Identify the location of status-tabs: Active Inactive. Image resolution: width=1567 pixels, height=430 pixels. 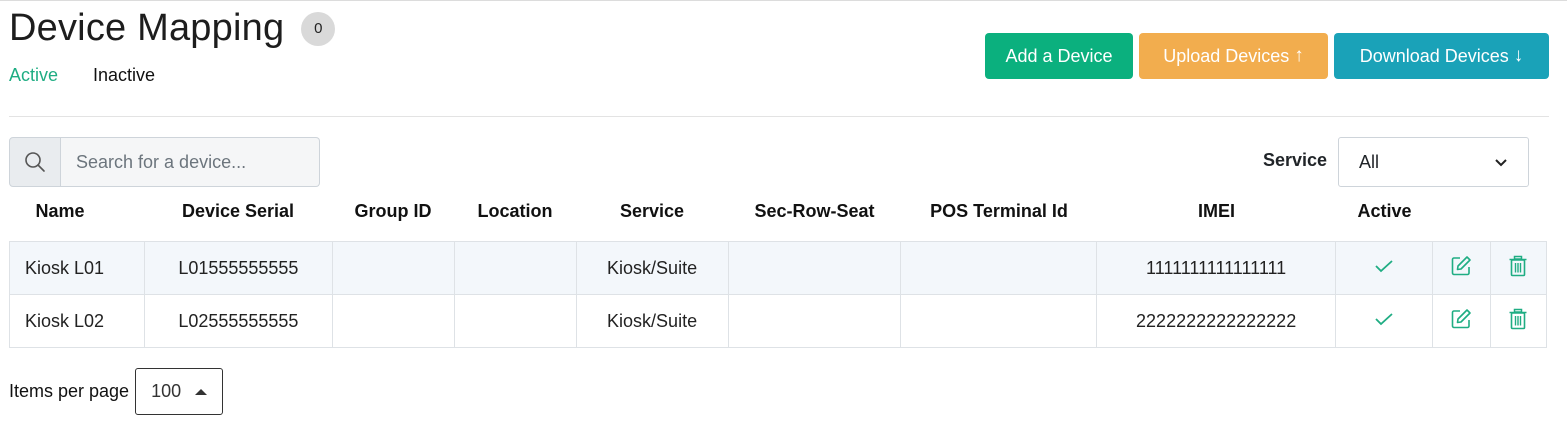
(82, 75).